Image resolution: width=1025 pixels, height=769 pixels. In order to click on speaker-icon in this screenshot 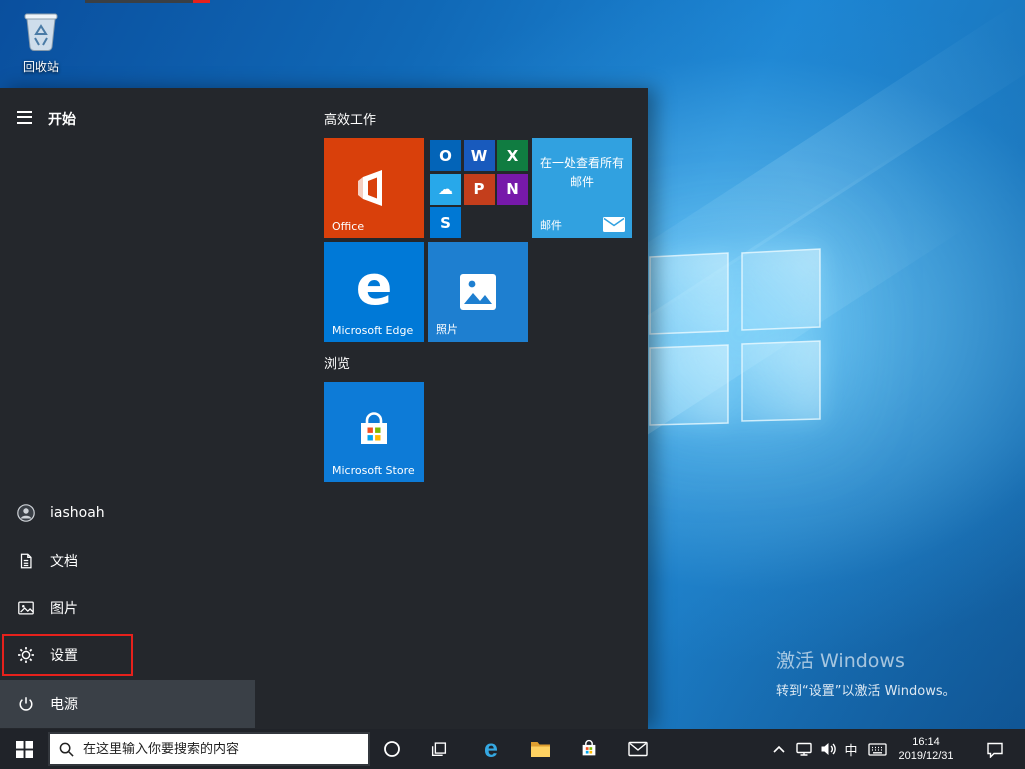, I will do `click(828, 749)`.